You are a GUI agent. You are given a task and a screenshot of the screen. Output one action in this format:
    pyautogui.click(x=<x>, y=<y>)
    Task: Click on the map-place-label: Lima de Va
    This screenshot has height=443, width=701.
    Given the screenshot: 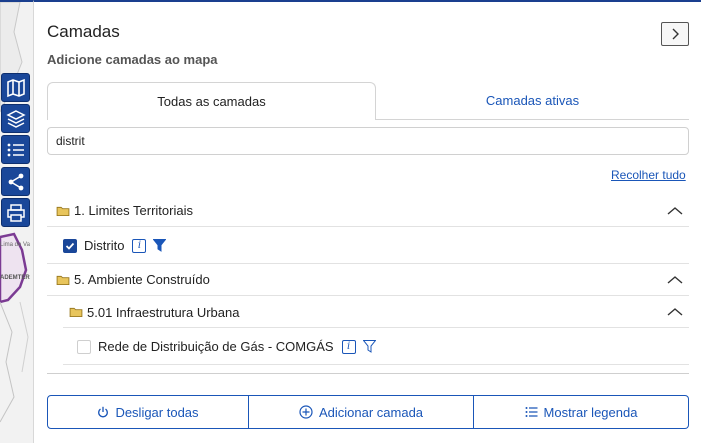 What is the action you would take?
    pyautogui.click(x=15, y=245)
    